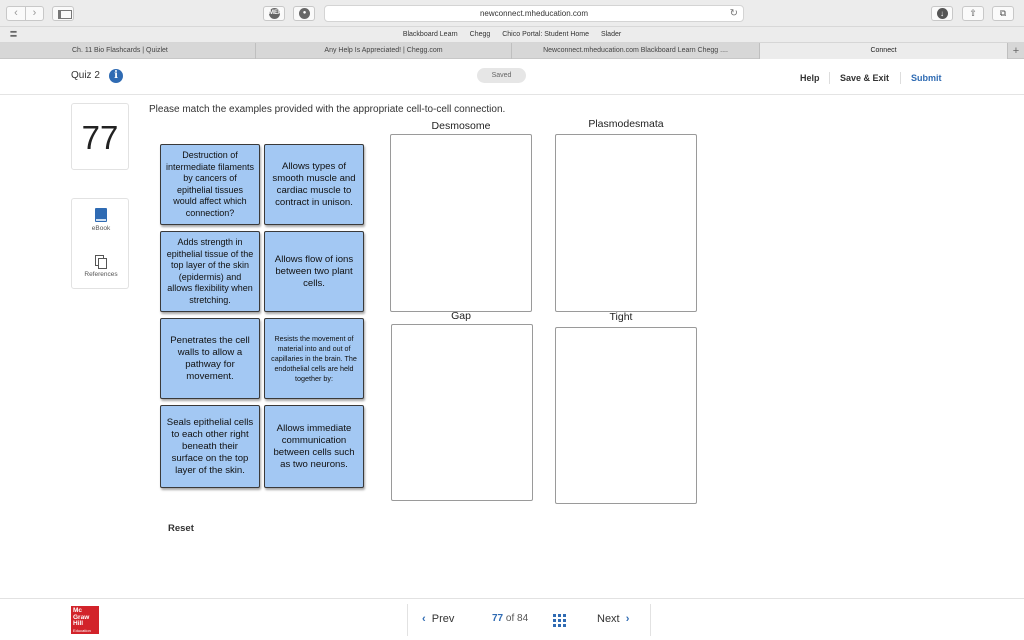 The height and width of the screenshot is (640, 1024). I want to click on submit-button: Submit, so click(926, 78).